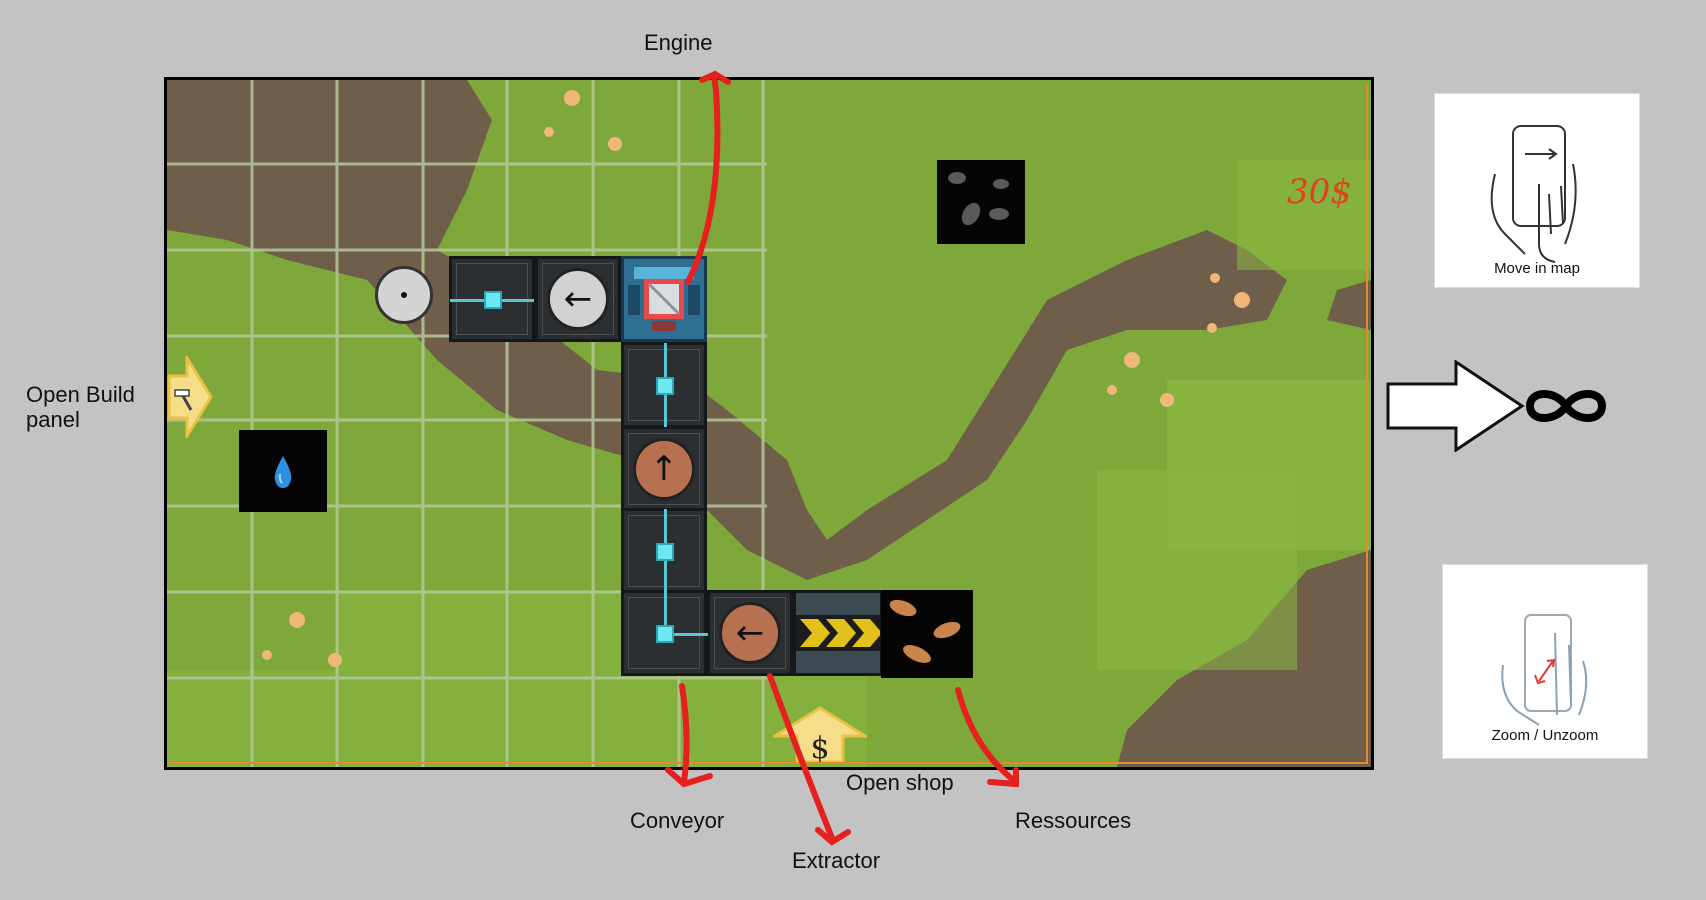  Describe the element at coordinates (678, 42) in the screenshot. I see `label-engine: Engine` at that location.